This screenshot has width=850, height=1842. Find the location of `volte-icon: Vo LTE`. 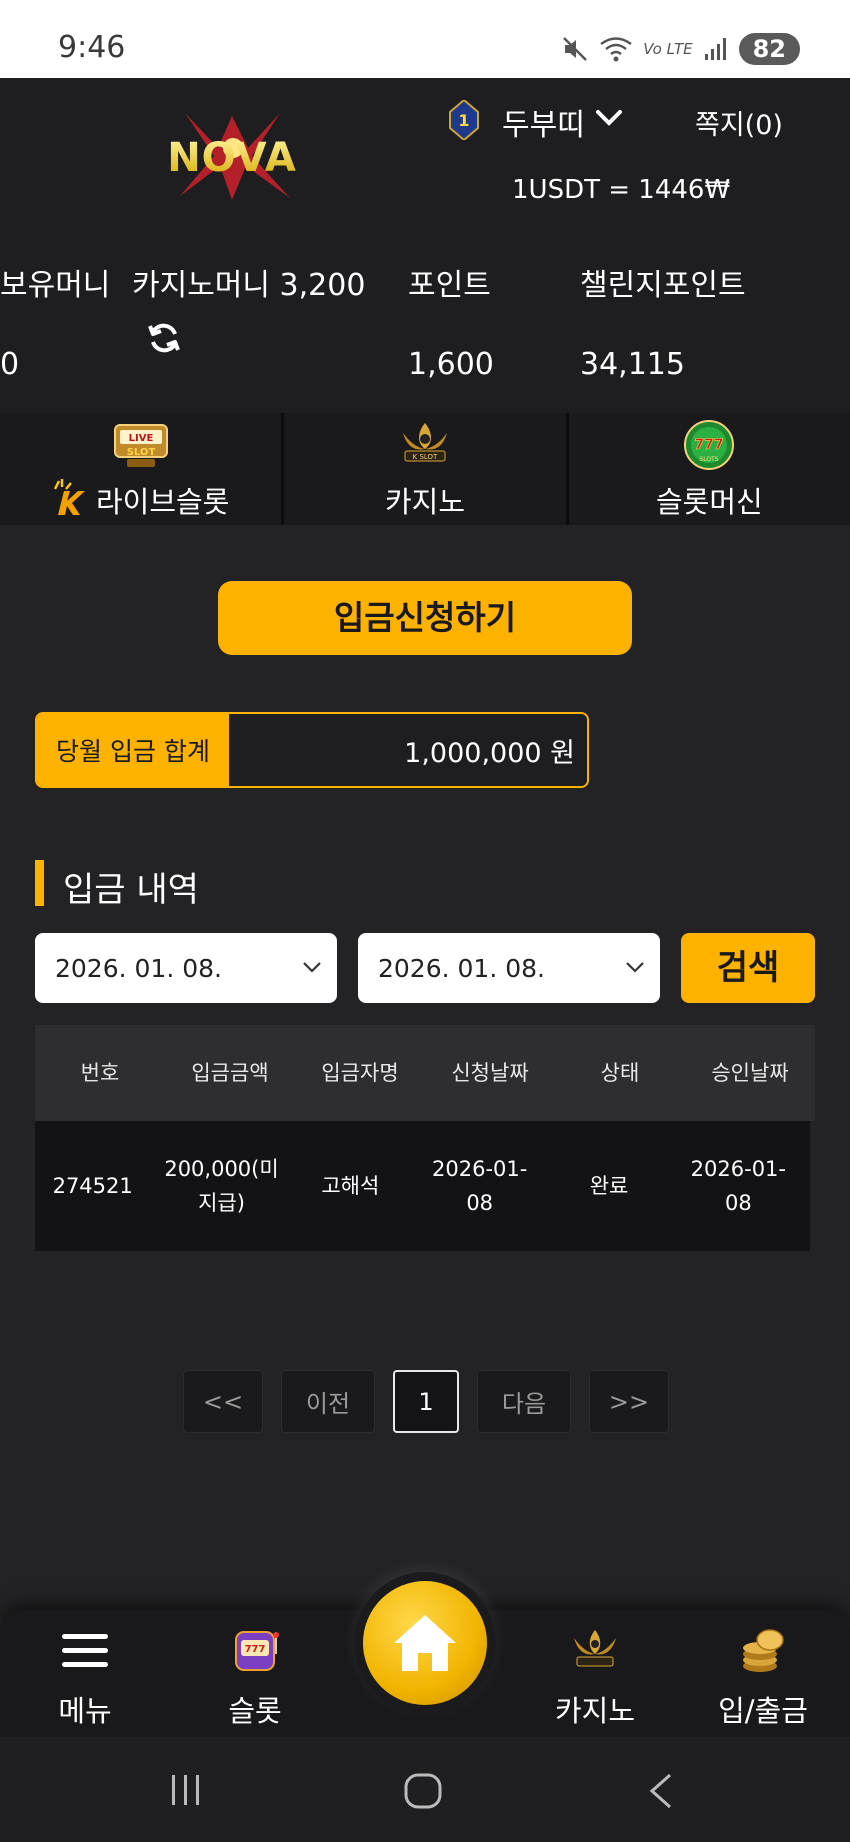

volte-icon: Vo LTE is located at coordinates (668, 49).